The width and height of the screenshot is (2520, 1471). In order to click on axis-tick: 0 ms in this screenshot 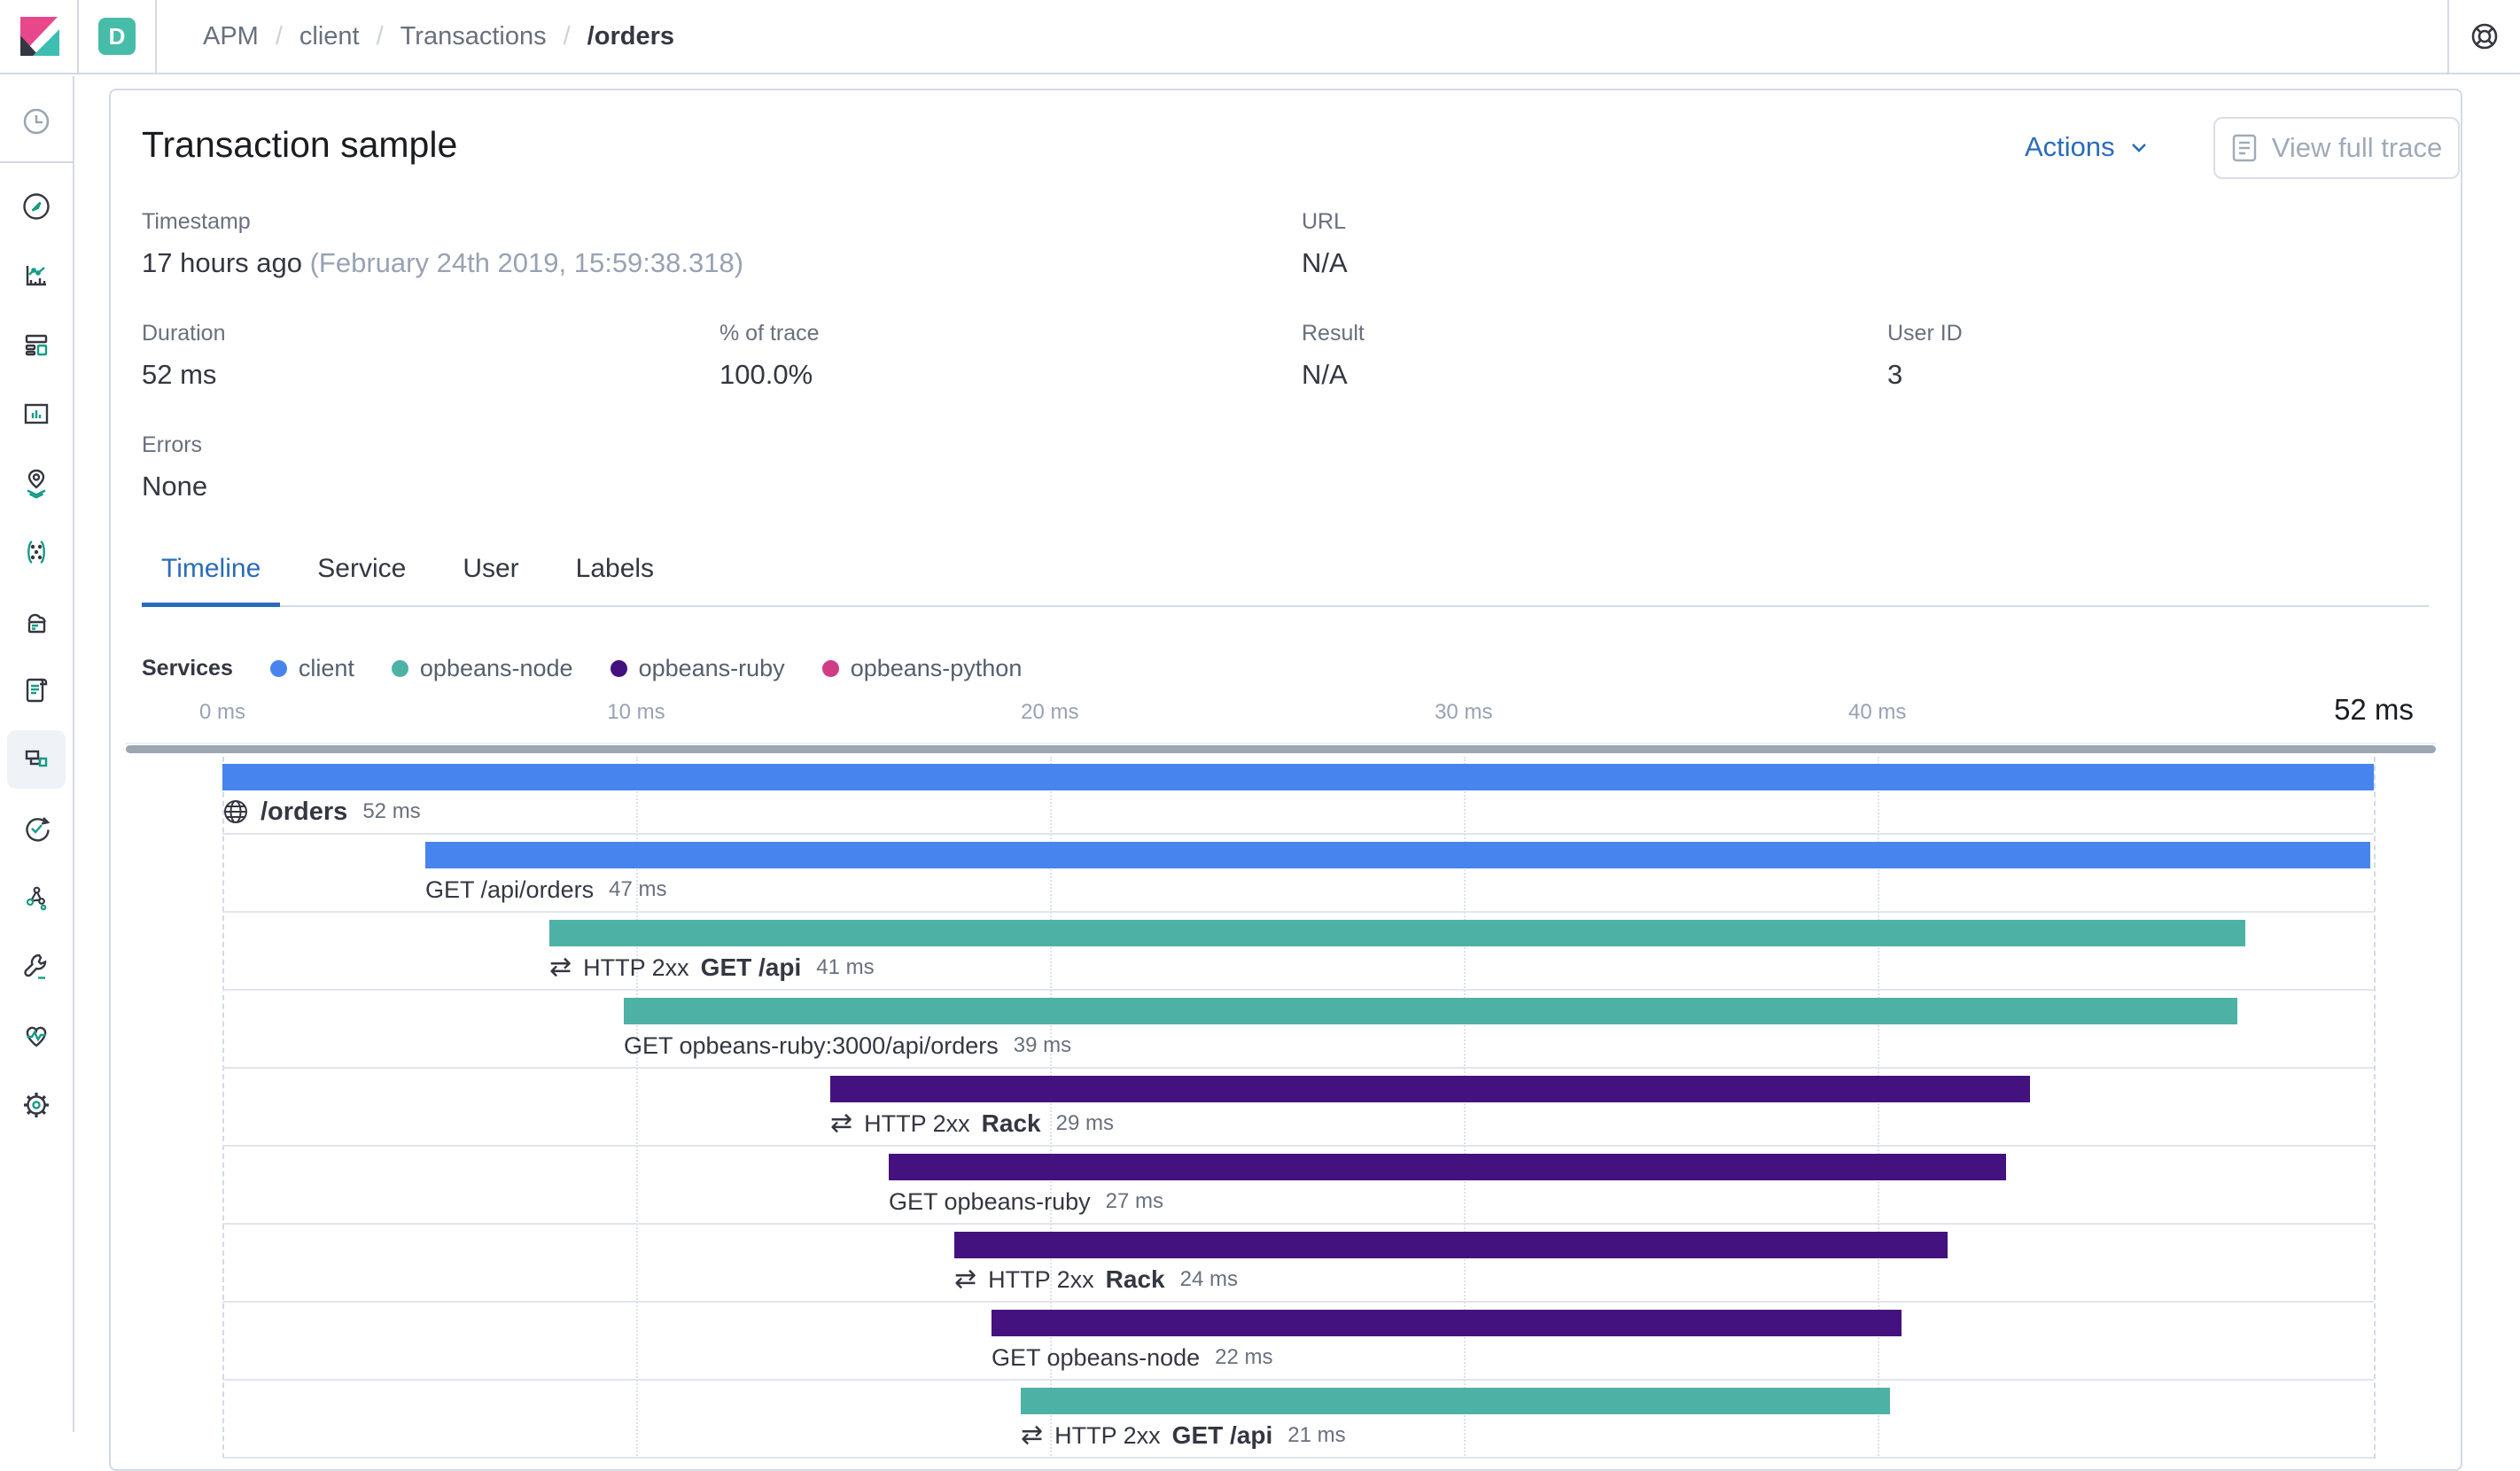, I will do `click(222, 712)`.